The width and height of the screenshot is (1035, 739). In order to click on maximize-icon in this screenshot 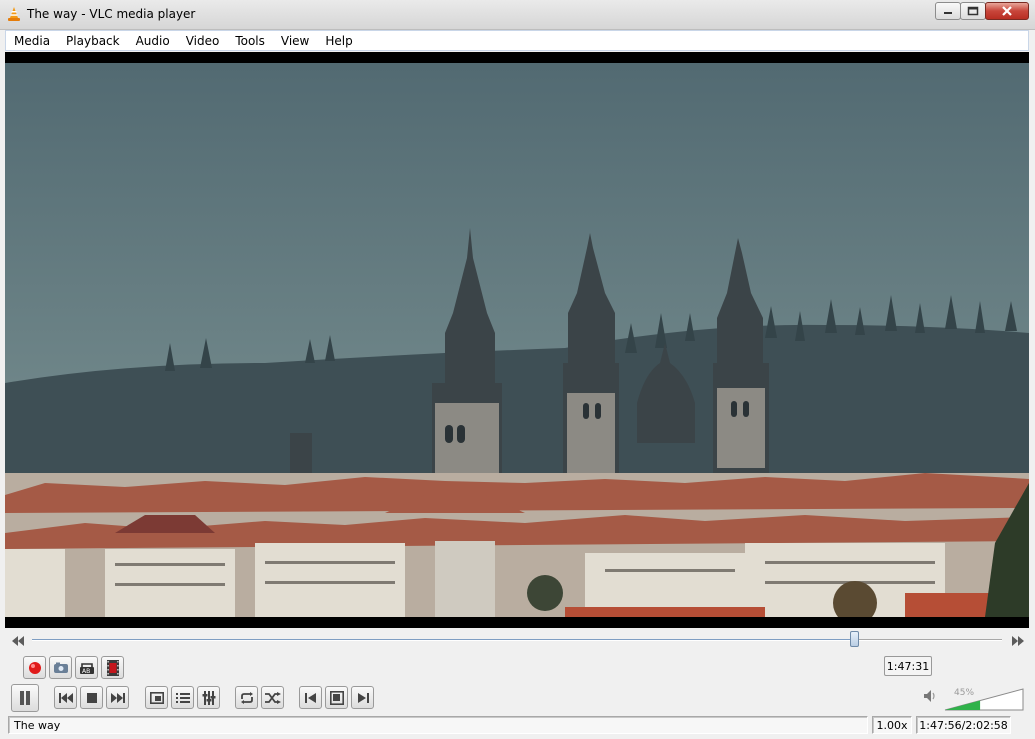, I will do `click(973, 11)`.